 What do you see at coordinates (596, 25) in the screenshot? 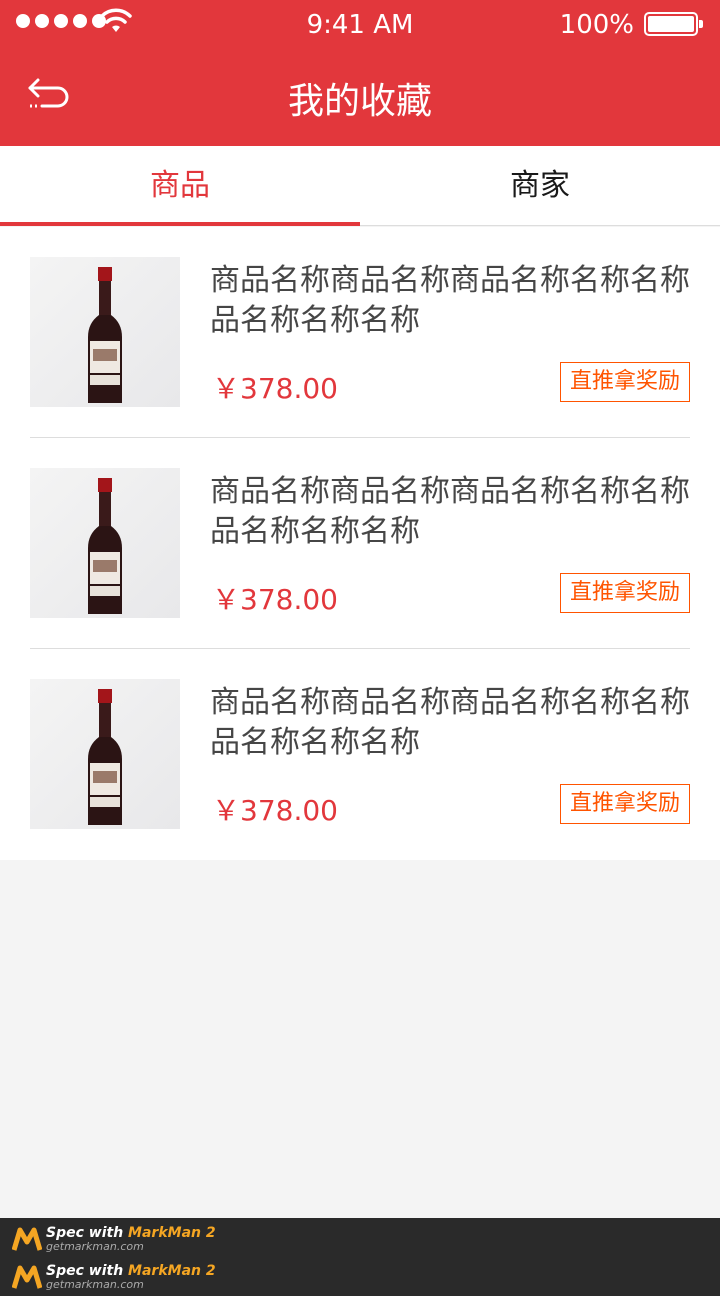
I see `battery-percent: 100%` at bounding box center [596, 25].